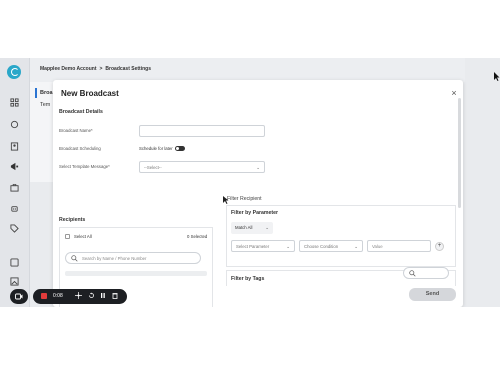  I want to click on recipient-search-input: Search by Name / Phone Number, so click(133, 258).